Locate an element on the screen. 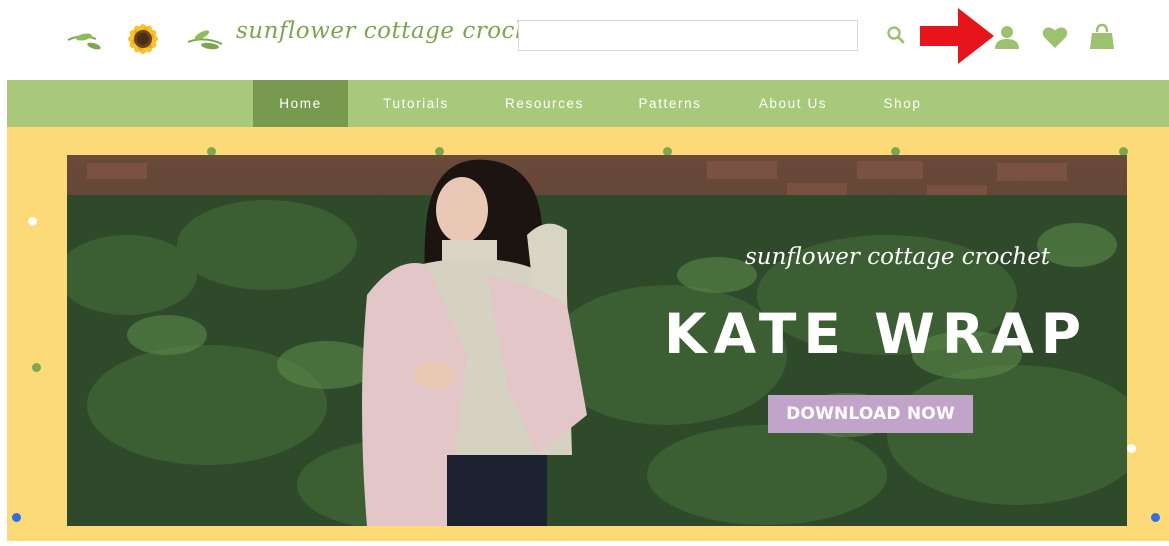 This screenshot has height=546, width=1169. heart-icon is located at coordinates (1055, 37).